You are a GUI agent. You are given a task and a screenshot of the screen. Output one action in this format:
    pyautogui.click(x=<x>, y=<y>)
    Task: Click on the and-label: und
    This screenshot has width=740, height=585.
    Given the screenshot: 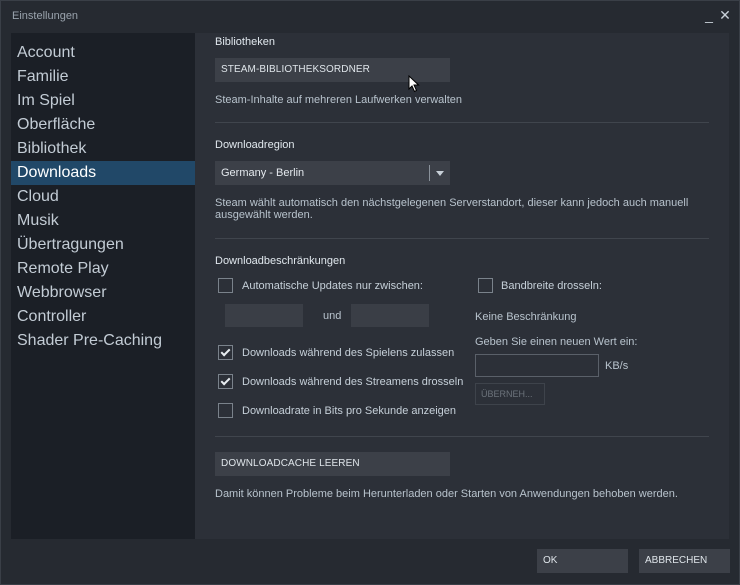 What is the action you would take?
    pyautogui.click(x=332, y=316)
    